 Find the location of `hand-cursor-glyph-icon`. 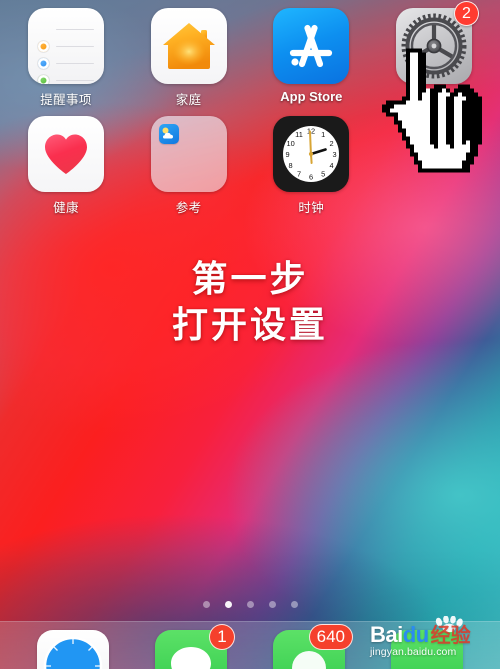

hand-cursor-glyph-icon is located at coordinates (432, 110).